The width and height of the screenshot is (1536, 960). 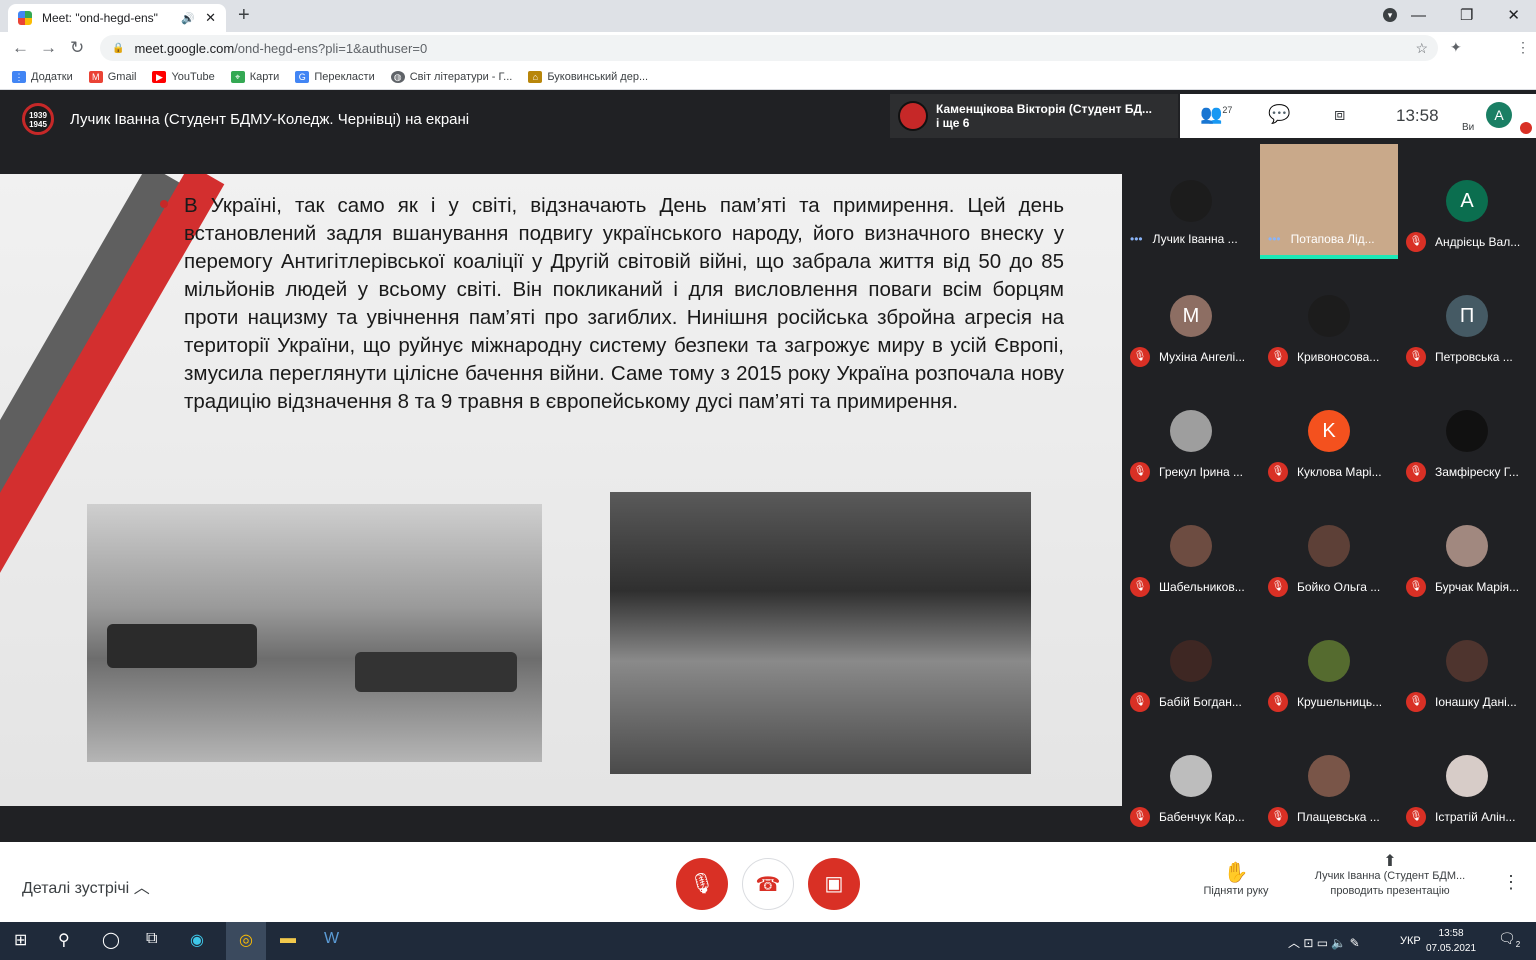 I want to click on chevron-up-icon: ︿, so click(x=141, y=888).